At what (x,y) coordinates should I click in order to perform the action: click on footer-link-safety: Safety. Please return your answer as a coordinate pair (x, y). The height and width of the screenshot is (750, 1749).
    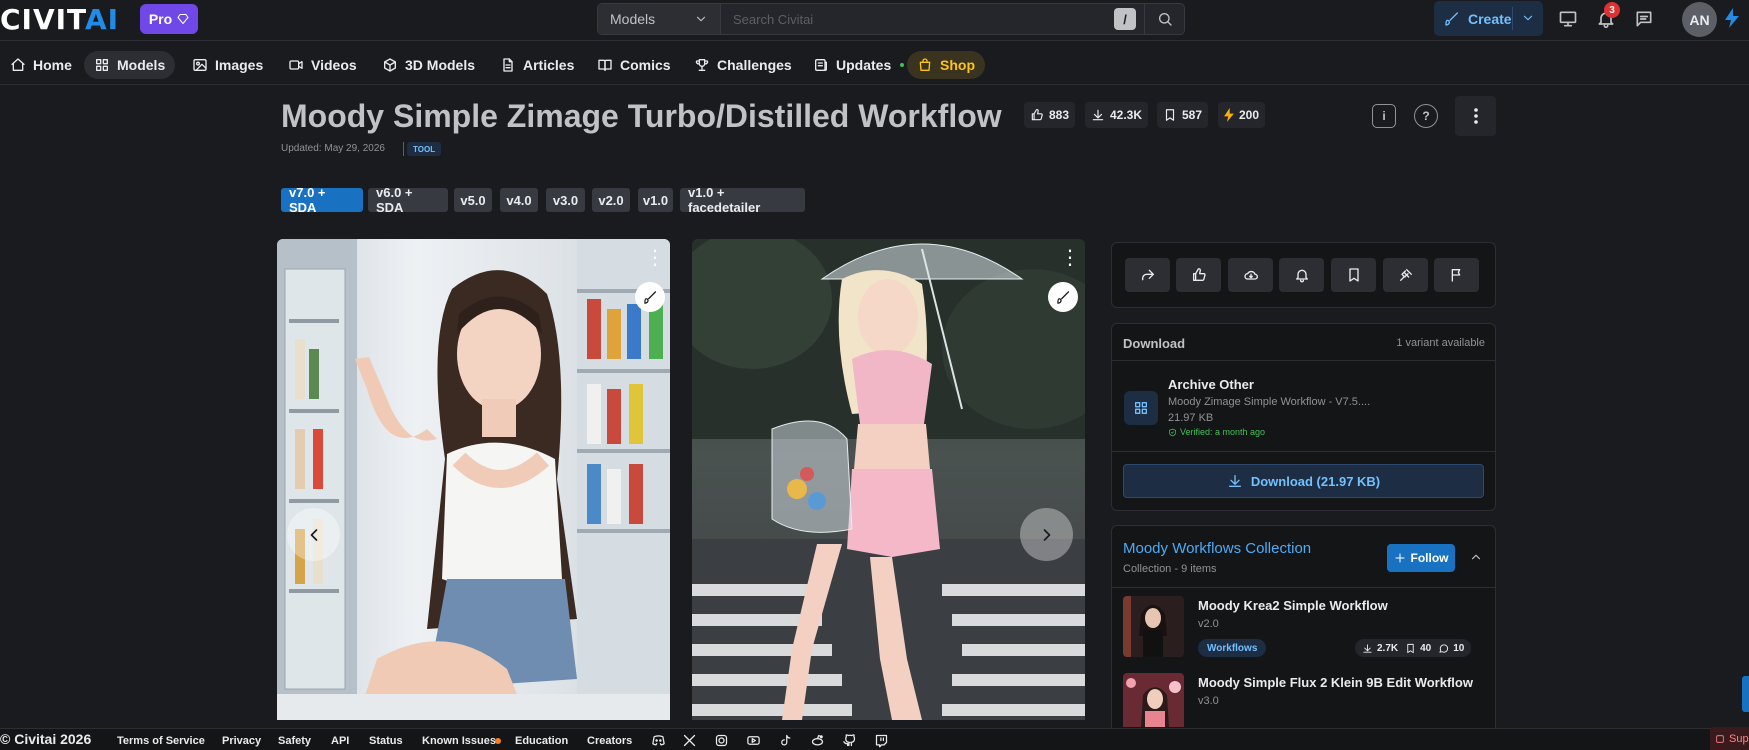
    Looking at the image, I should click on (294, 741).